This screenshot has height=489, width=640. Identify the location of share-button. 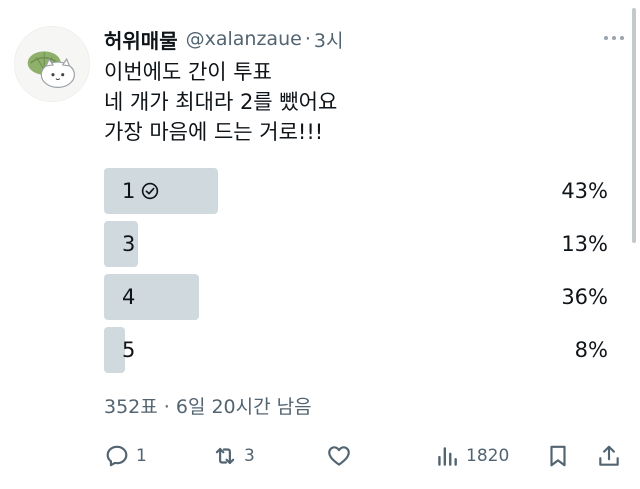
(609, 456).